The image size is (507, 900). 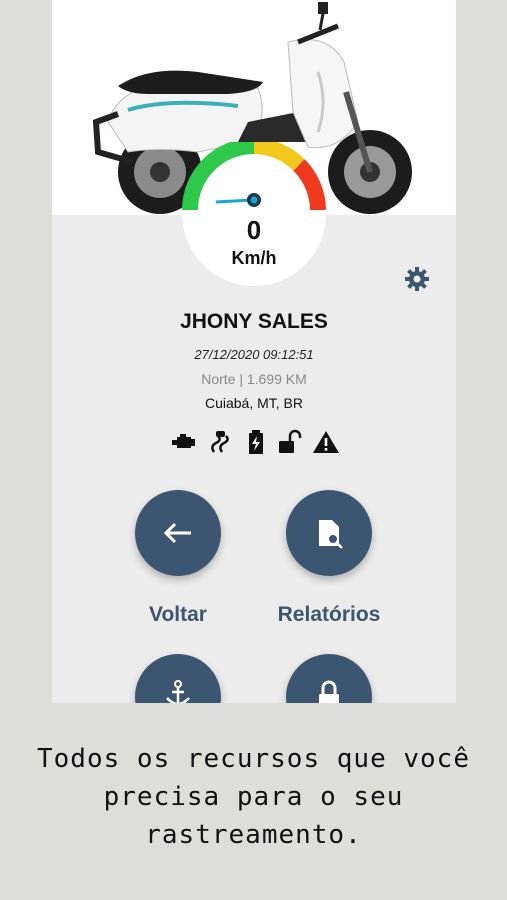 What do you see at coordinates (178, 615) in the screenshot?
I see `back-label: Voltar` at bounding box center [178, 615].